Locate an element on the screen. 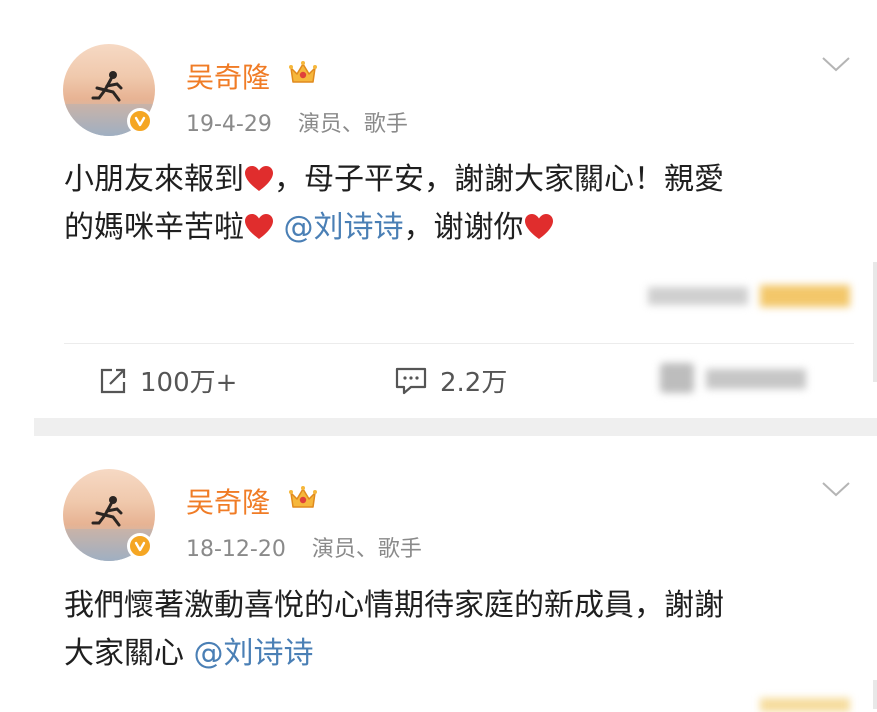 This screenshot has height=712, width=877. share-icon is located at coordinates (113, 380).